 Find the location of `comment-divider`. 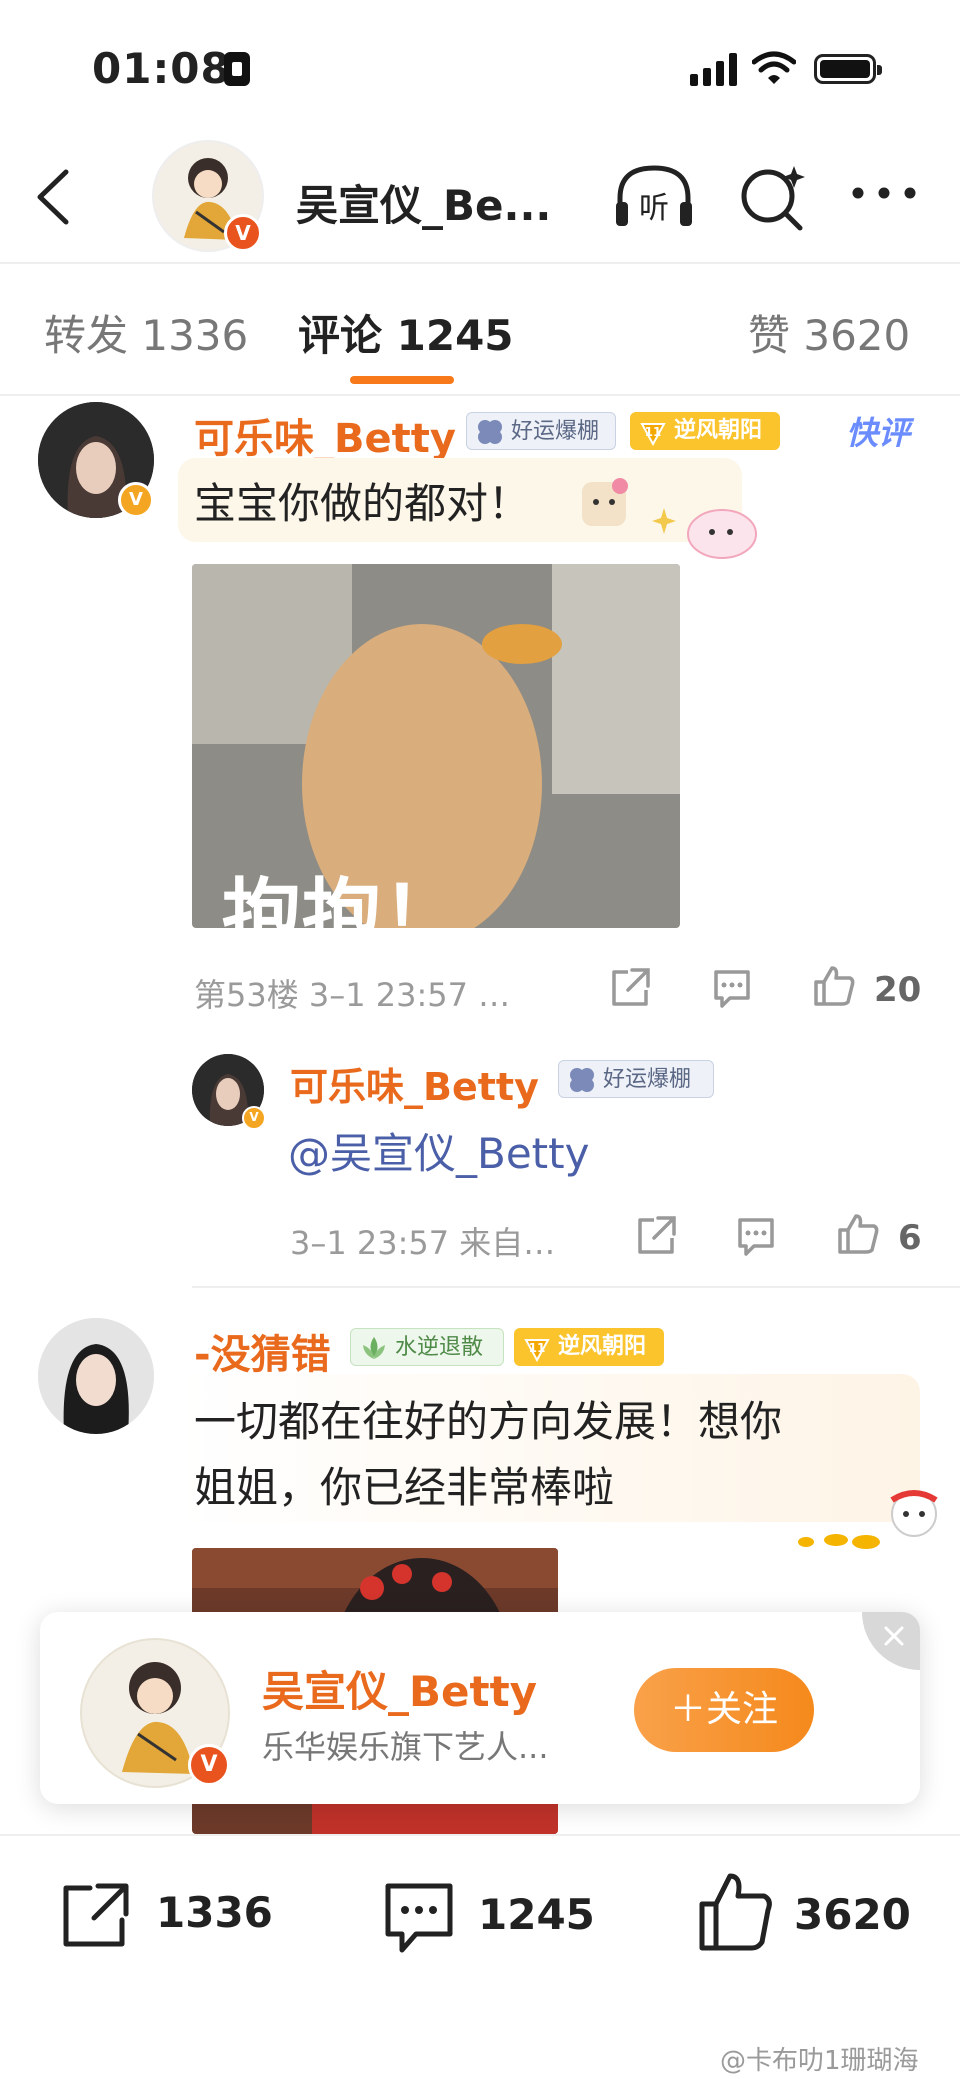

comment-divider is located at coordinates (576, 1287).